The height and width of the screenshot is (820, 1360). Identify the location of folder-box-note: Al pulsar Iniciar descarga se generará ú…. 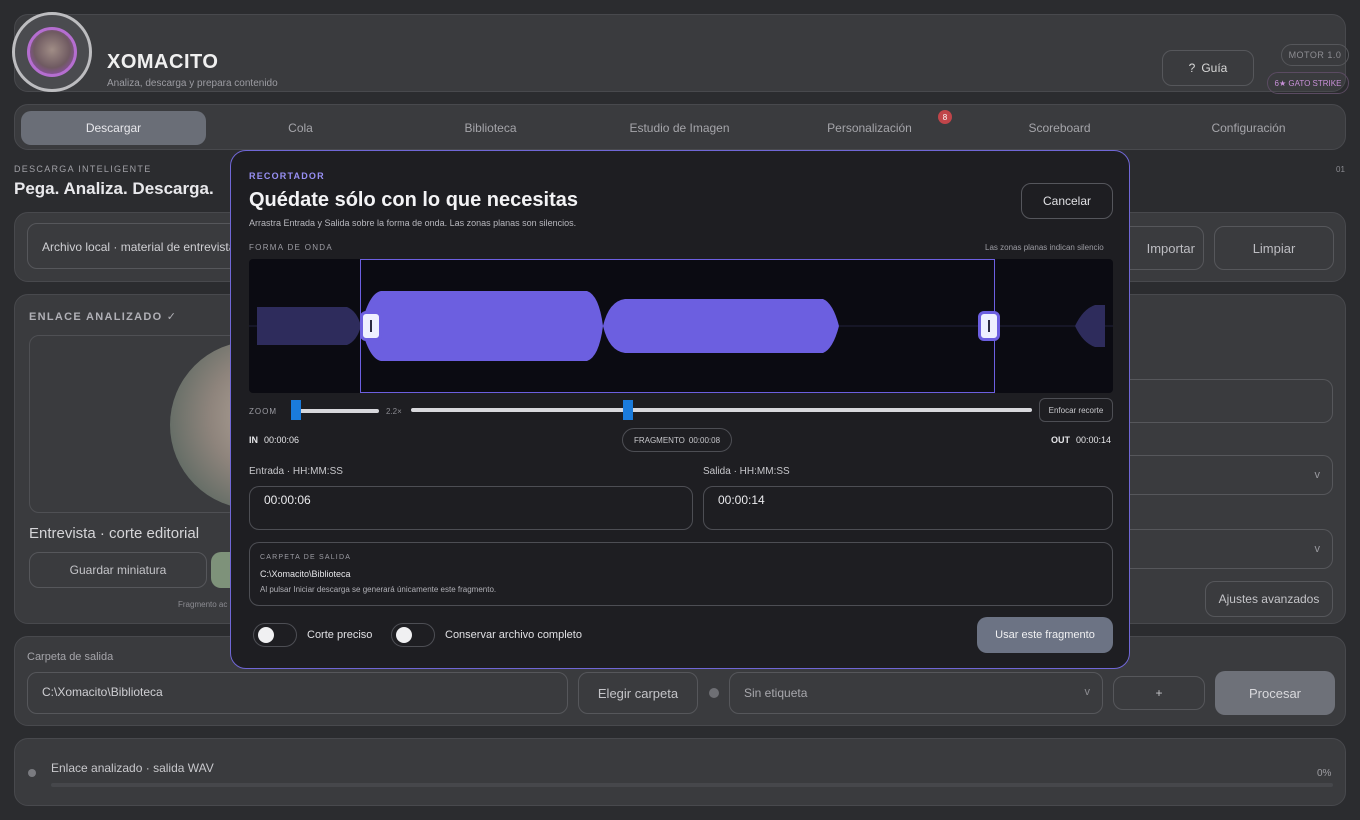
(378, 589).